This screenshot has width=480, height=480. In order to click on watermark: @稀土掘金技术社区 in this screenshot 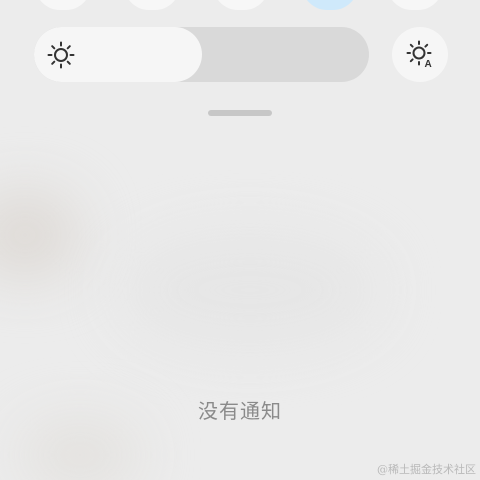, I will do `click(426, 469)`.